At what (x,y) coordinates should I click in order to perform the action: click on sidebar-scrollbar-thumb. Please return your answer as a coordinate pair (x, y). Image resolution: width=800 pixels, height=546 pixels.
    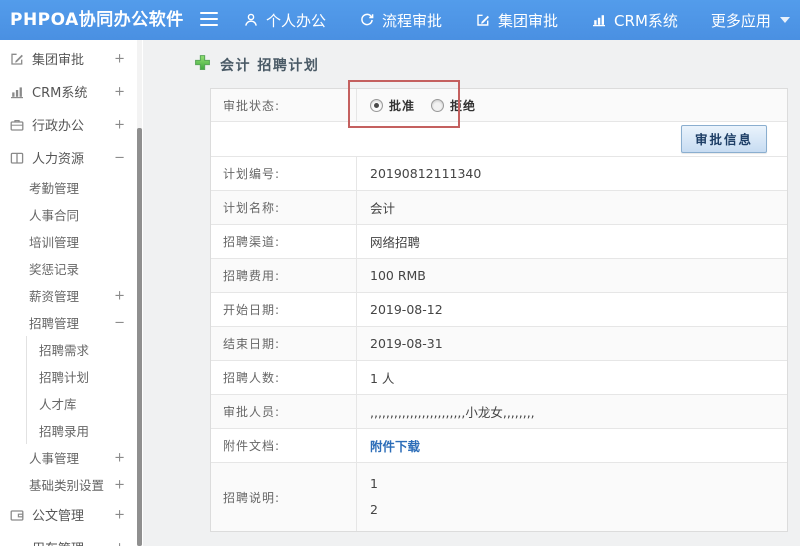
    Looking at the image, I should click on (139, 337).